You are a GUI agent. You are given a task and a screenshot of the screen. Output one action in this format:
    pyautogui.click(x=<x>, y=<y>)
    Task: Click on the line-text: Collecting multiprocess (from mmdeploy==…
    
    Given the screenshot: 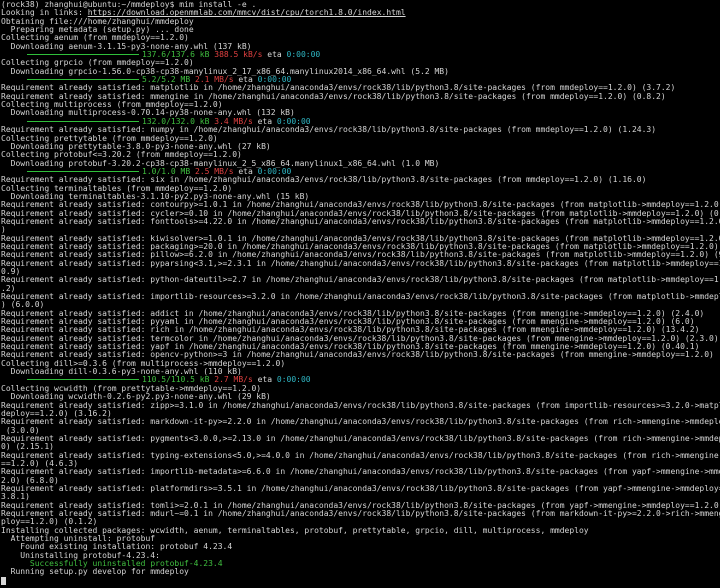 What is the action you would take?
    pyautogui.click(x=112, y=105)
    